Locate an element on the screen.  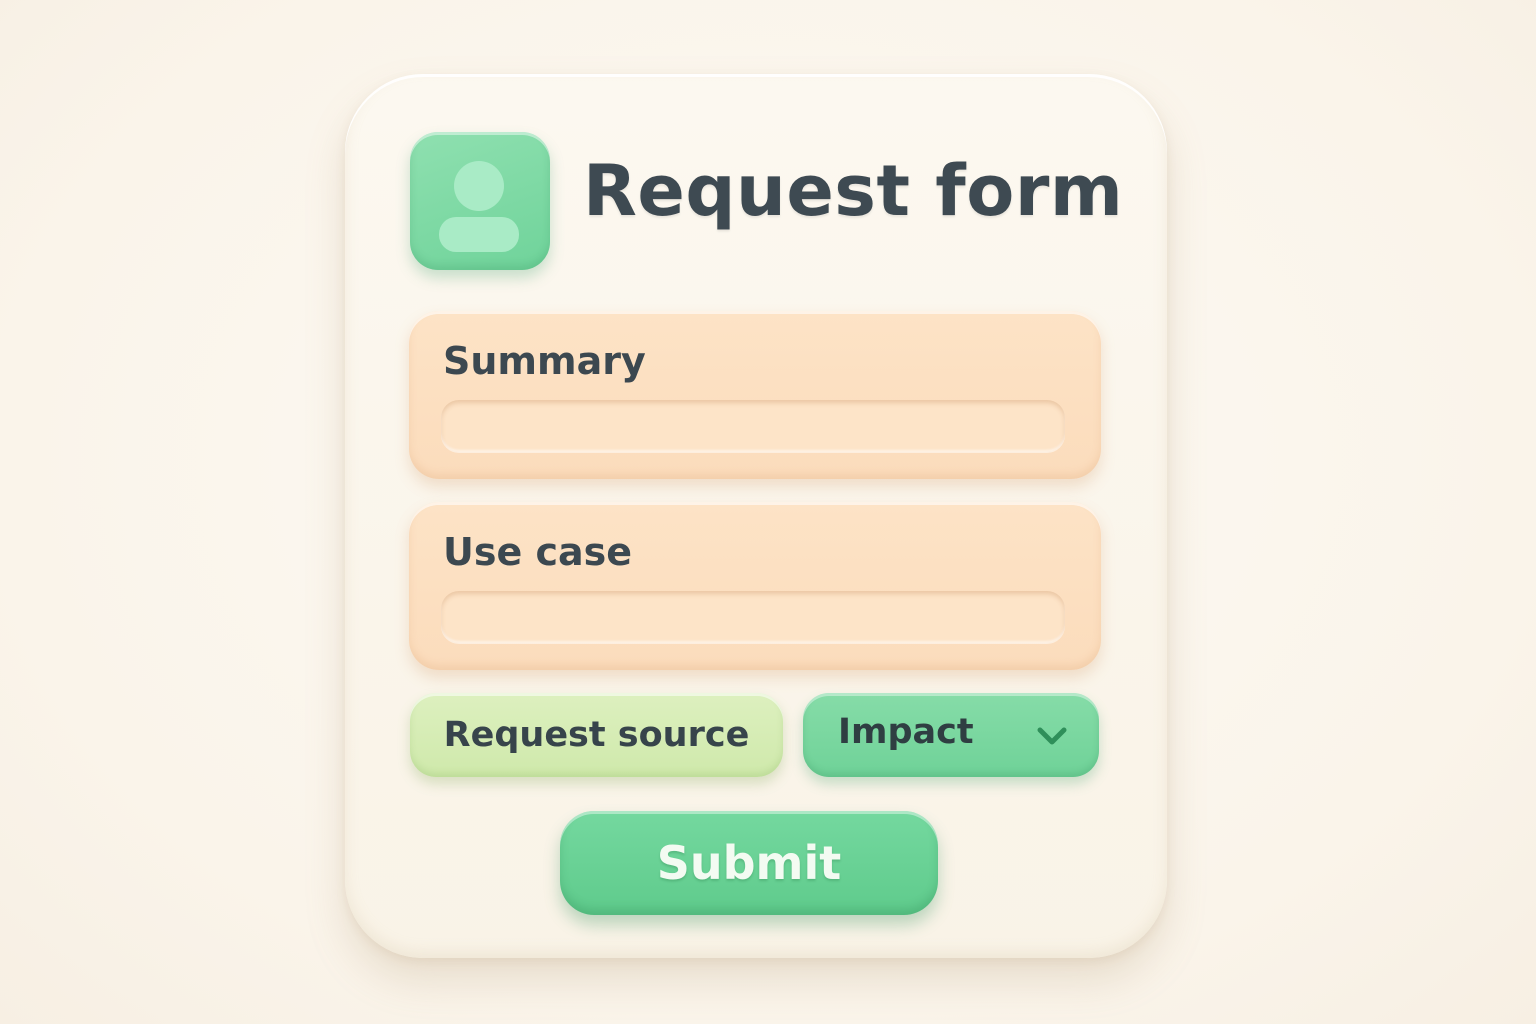
use-case-label: Use case is located at coordinates (538, 552).